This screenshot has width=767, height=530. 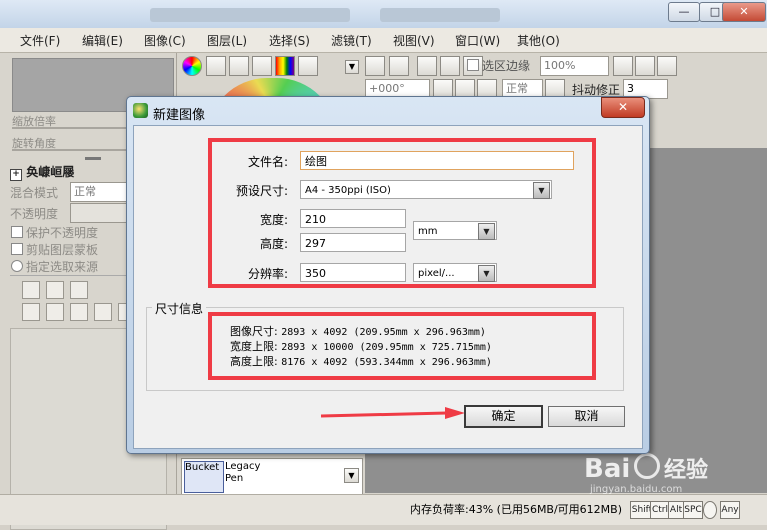 What do you see at coordinates (473, 65) in the screenshot?
I see `select-edge-checkbox` at bounding box center [473, 65].